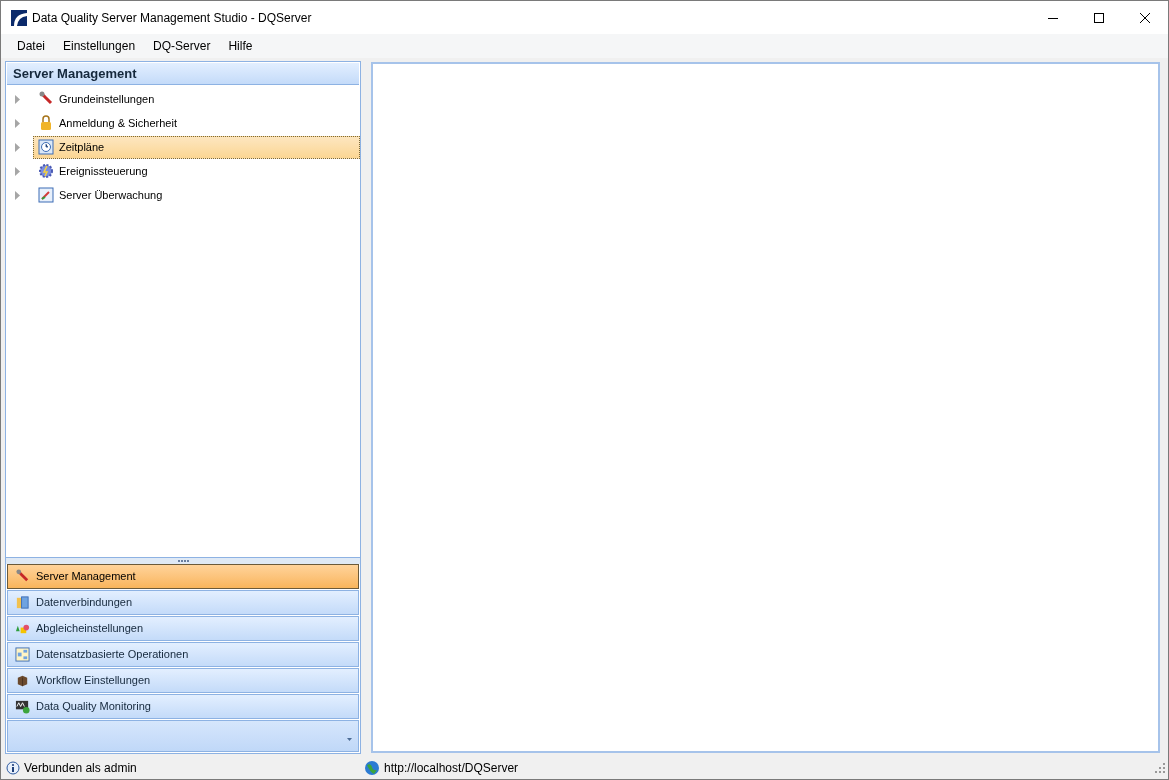 The height and width of the screenshot is (780, 1169). Describe the element at coordinates (22, 706) in the screenshot. I see `monitor-icon` at that location.